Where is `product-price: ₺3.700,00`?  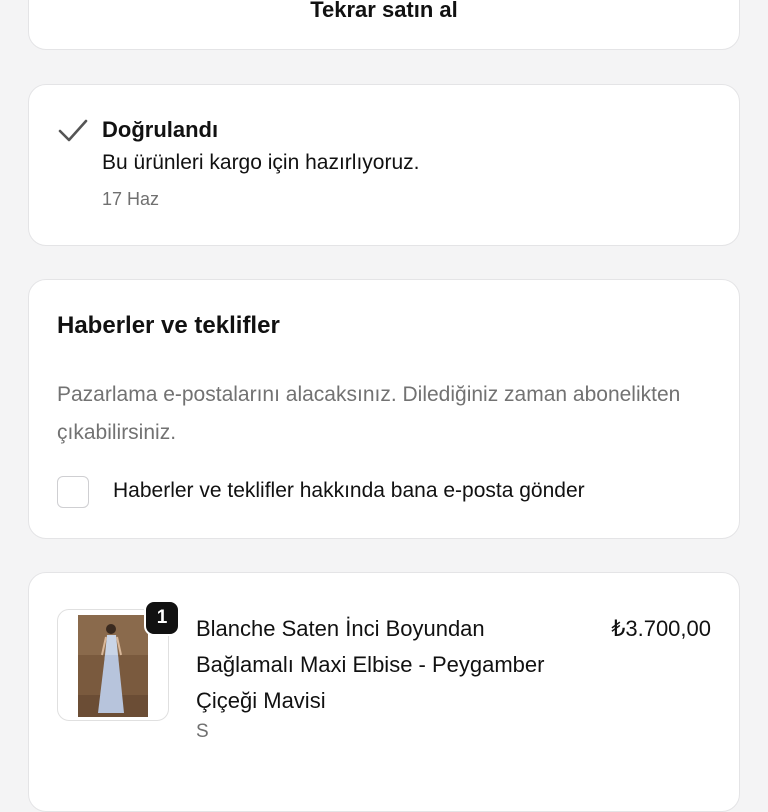
product-price: ₺3.700,00 is located at coordinates (661, 628).